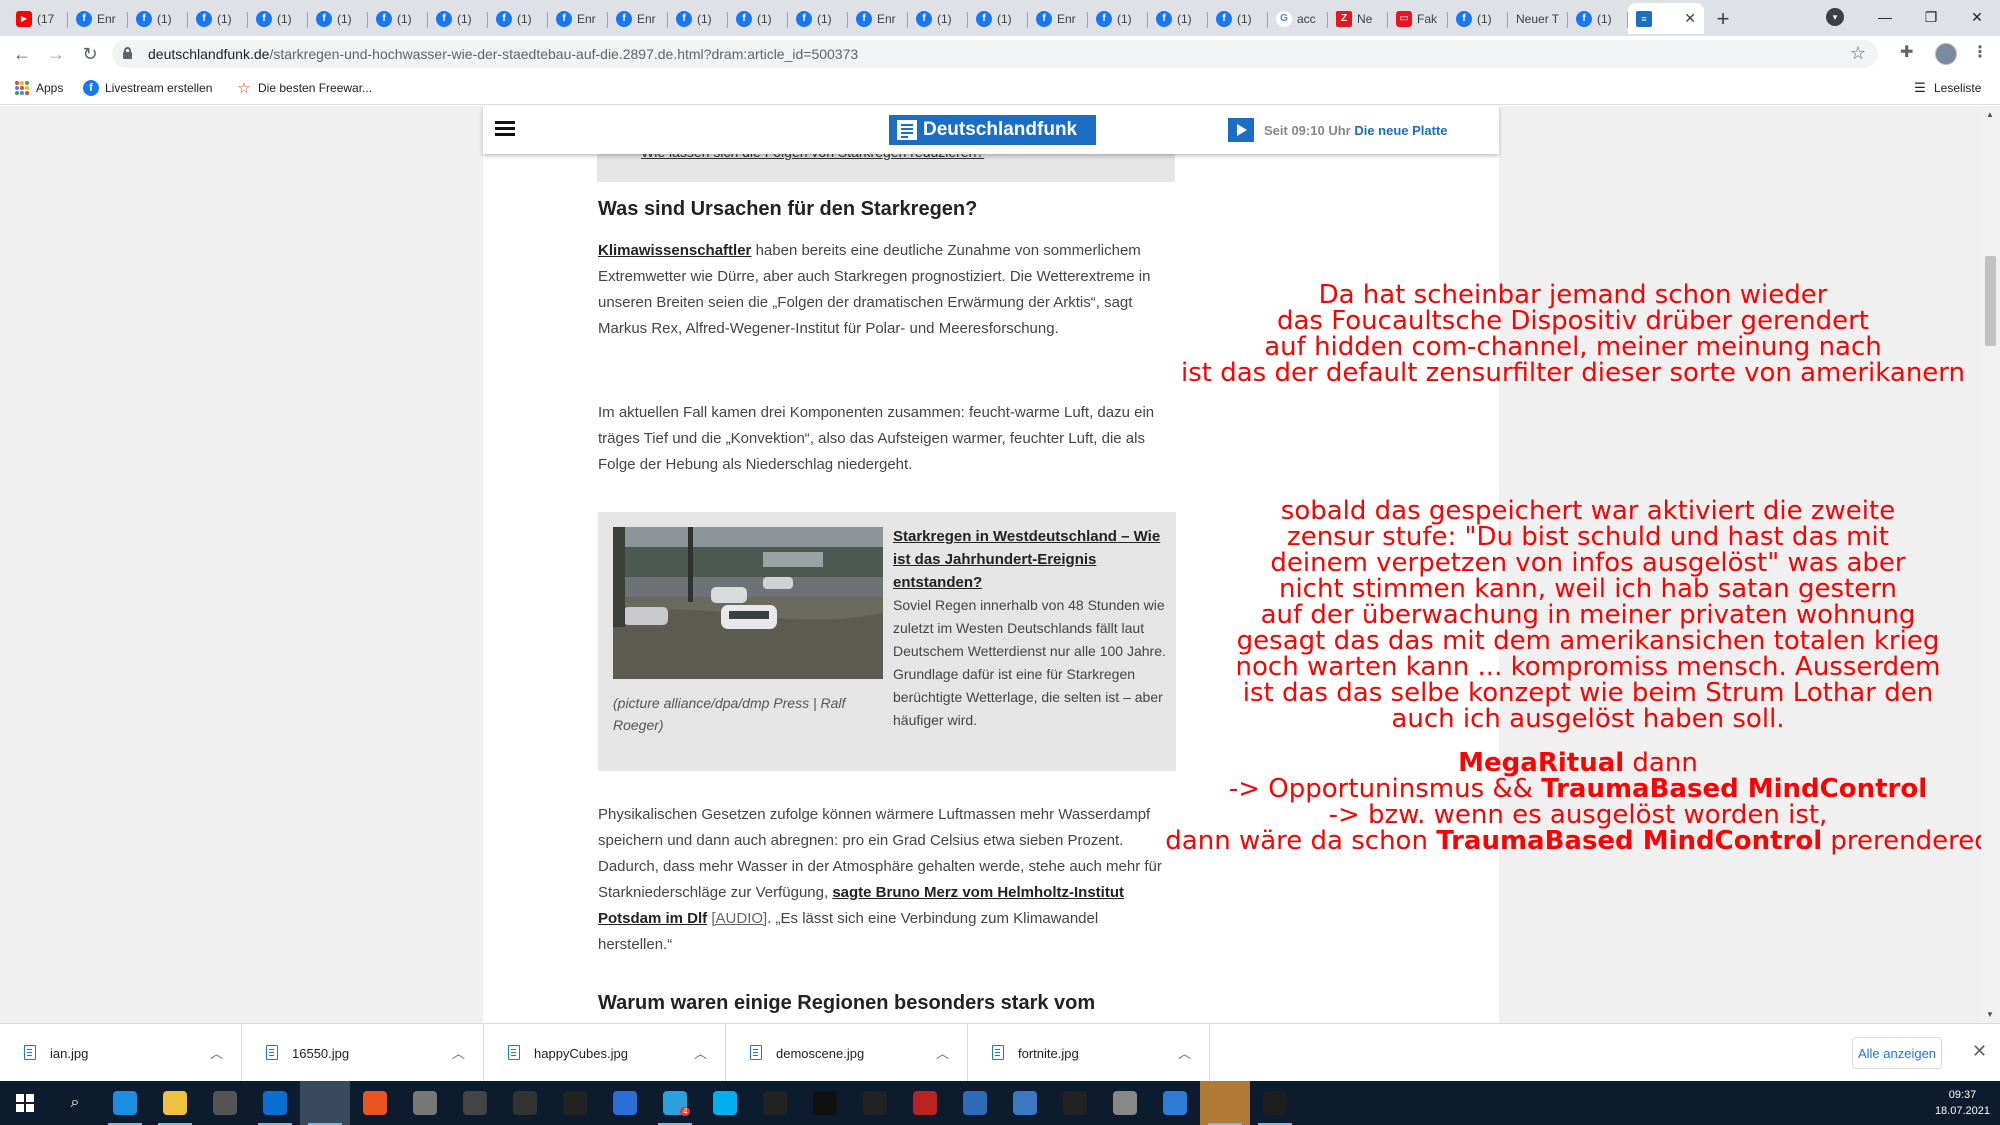 The image size is (2000, 1125). I want to click on browser-menu-icon: ⋮, so click(1980, 52).